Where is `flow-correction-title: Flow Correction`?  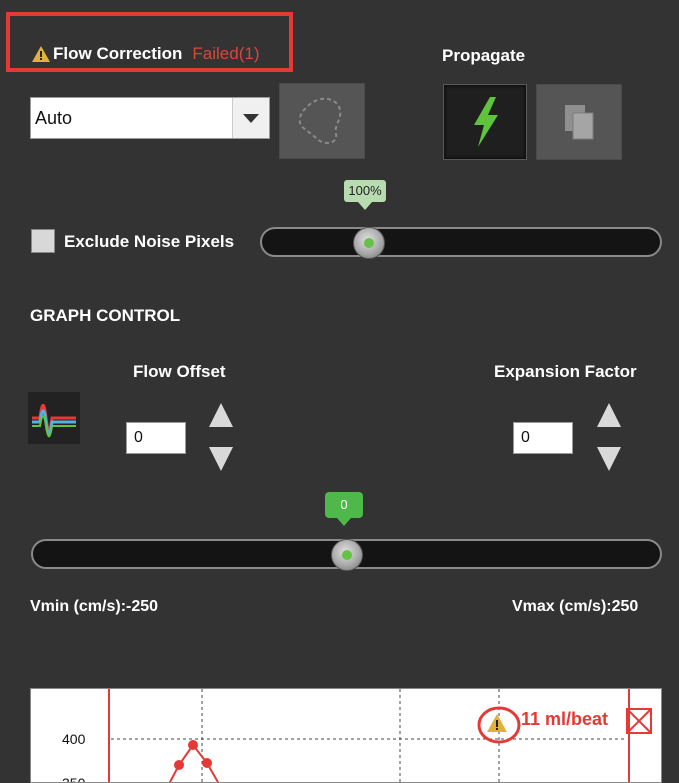 flow-correction-title: Flow Correction is located at coordinates (118, 53).